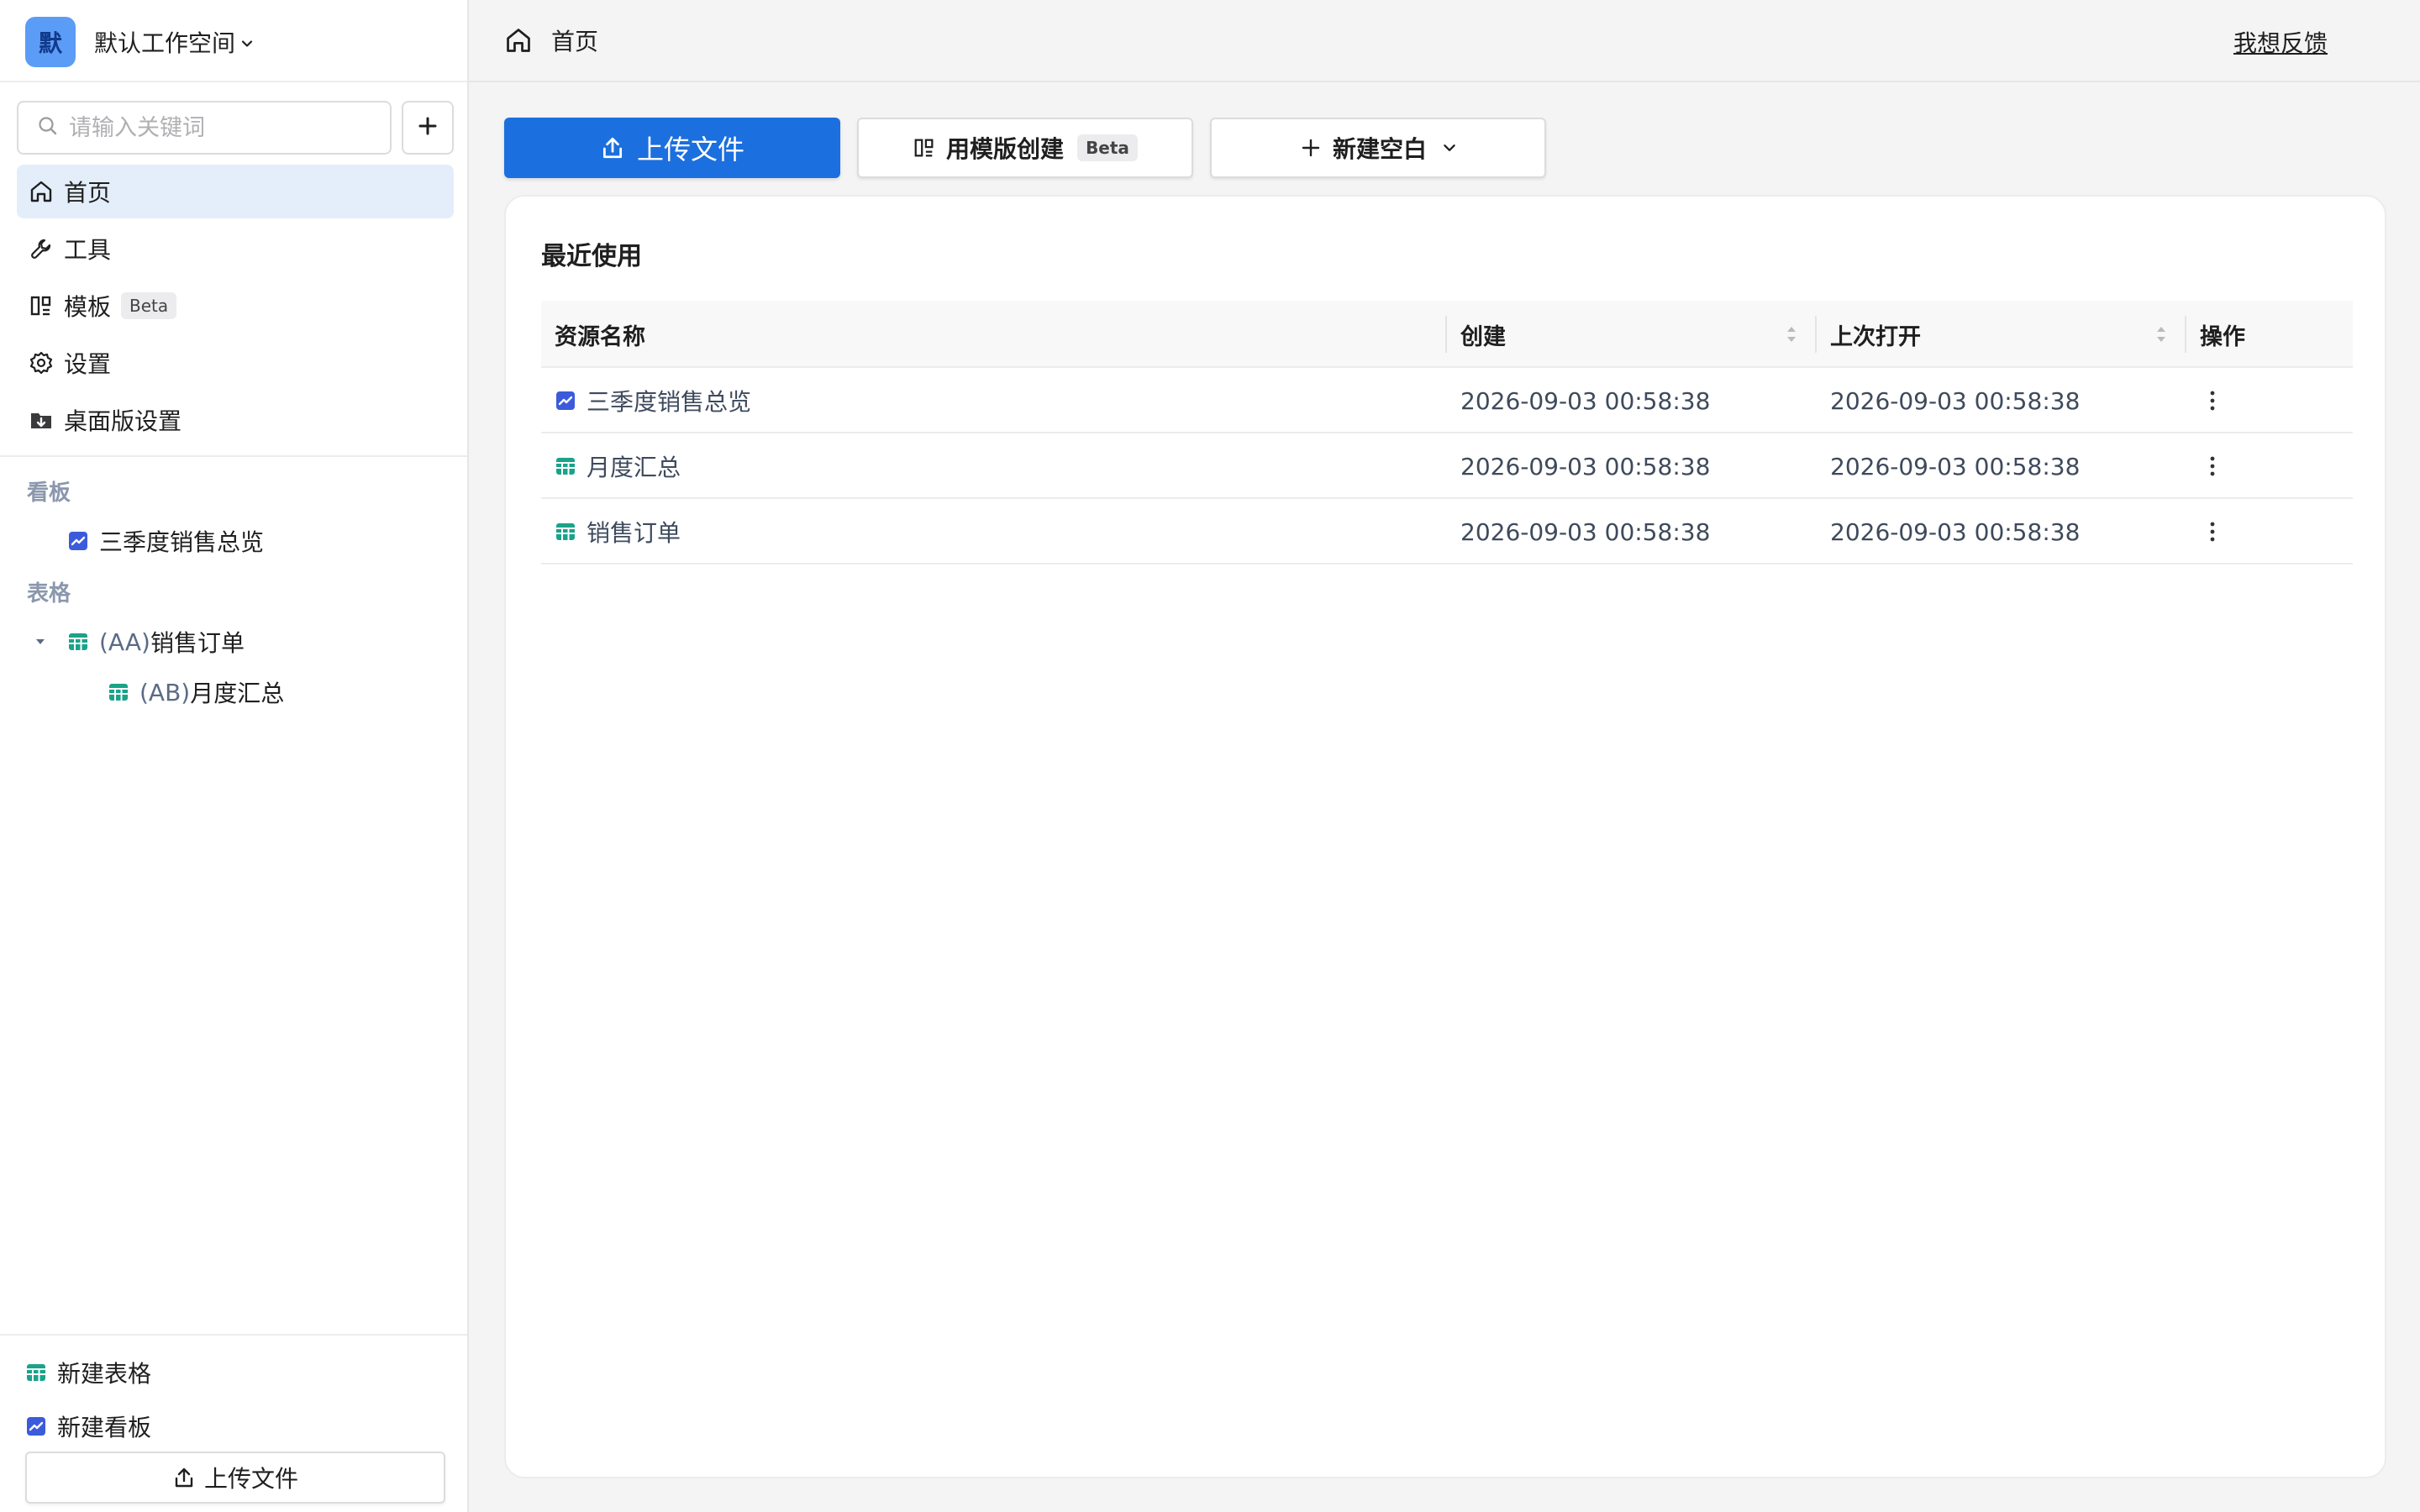 The width and height of the screenshot is (2420, 1512). Describe the element at coordinates (165, 692) in the screenshot. I see `tree-item-prefix: (AB)` at that location.